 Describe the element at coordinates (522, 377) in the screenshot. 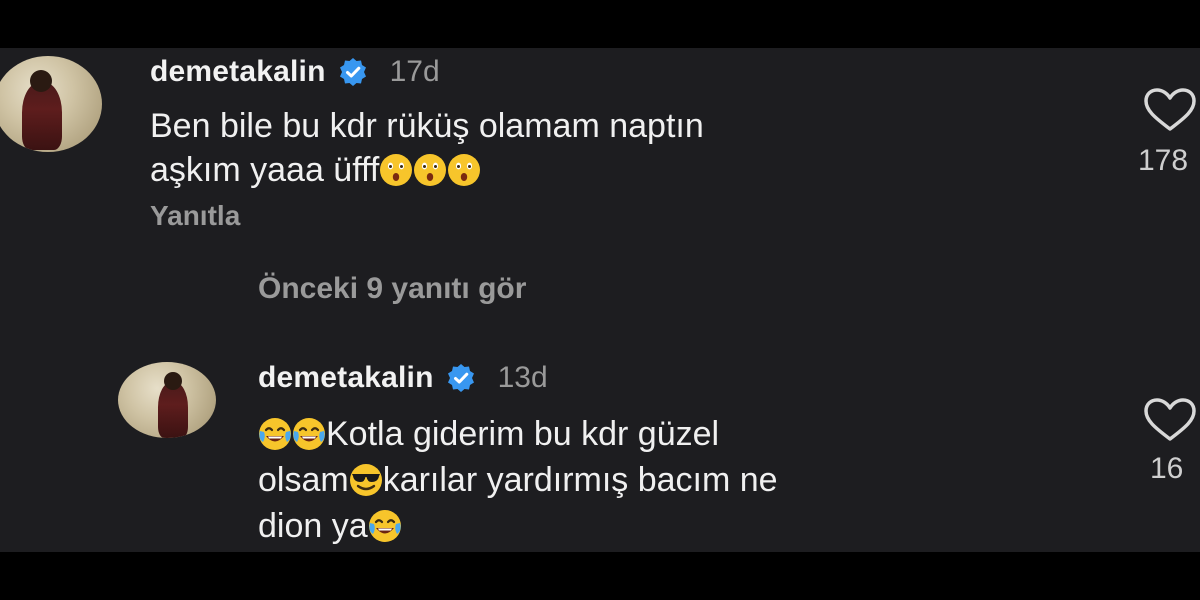

I see `comment-time: 13d` at that location.